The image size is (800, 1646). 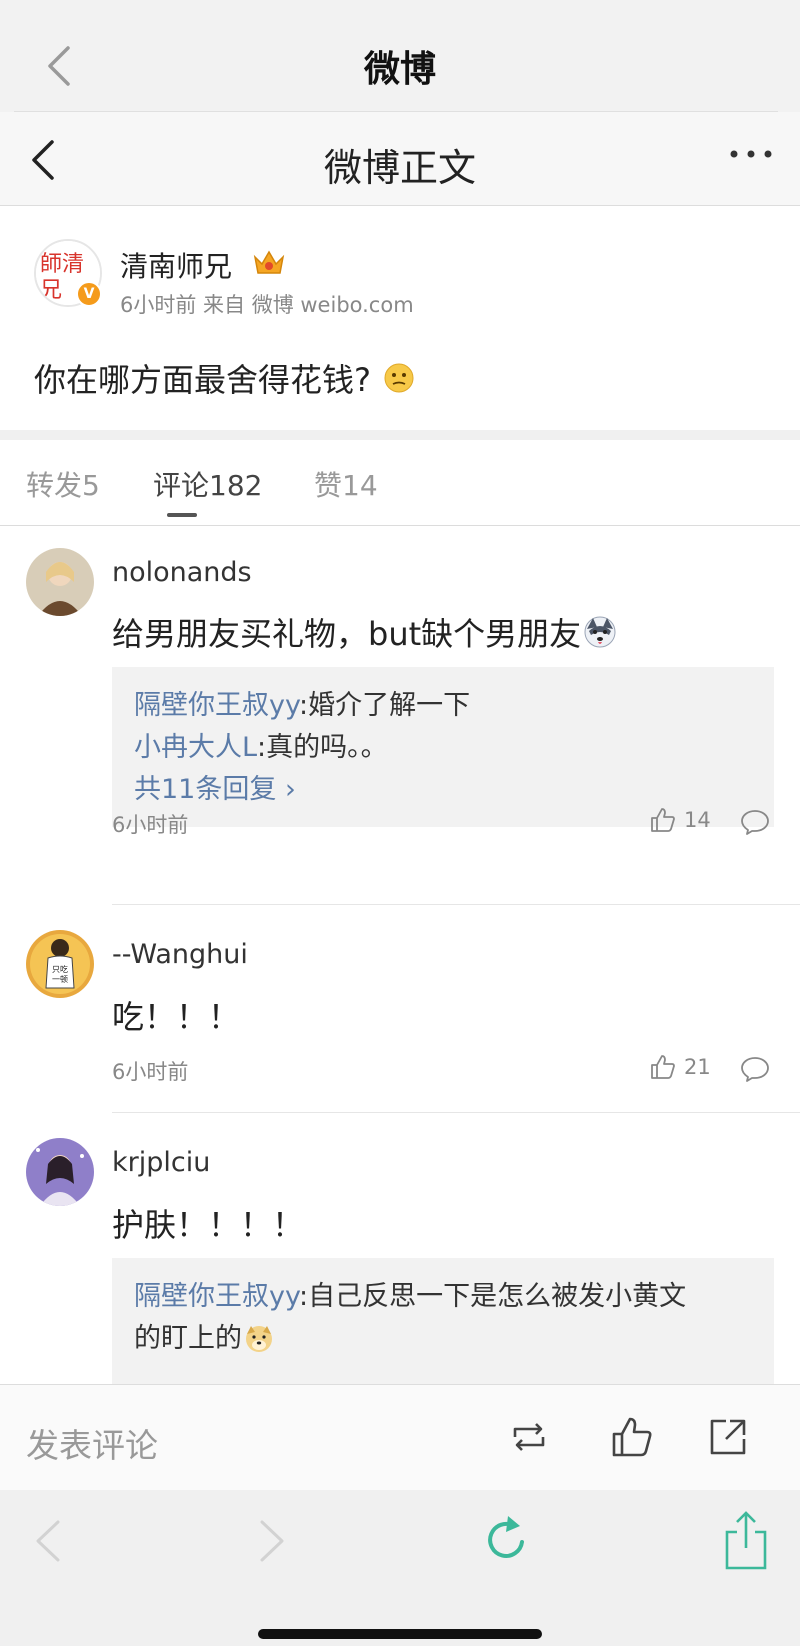 I want to click on comment-text: 吃！！！, so click(x=176, y=1015).